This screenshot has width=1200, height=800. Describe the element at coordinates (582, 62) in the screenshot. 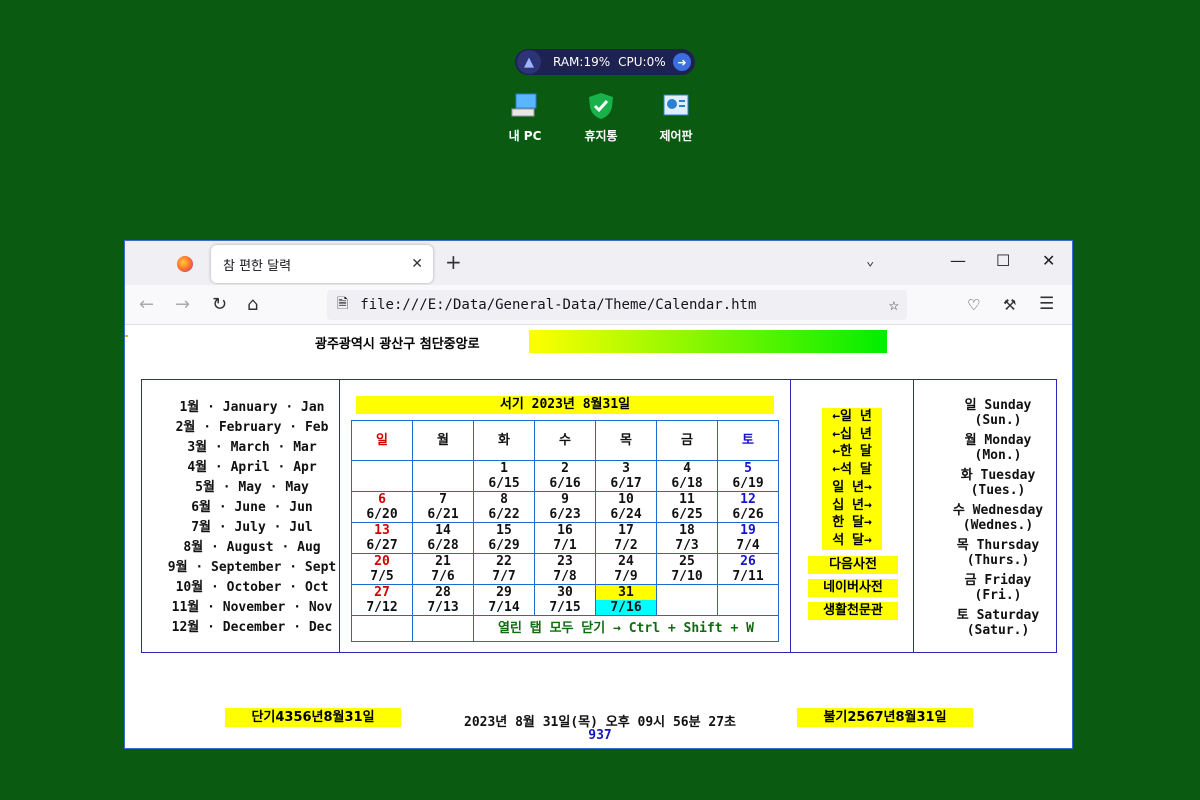

I see `ram-usage: RAM:19%` at that location.